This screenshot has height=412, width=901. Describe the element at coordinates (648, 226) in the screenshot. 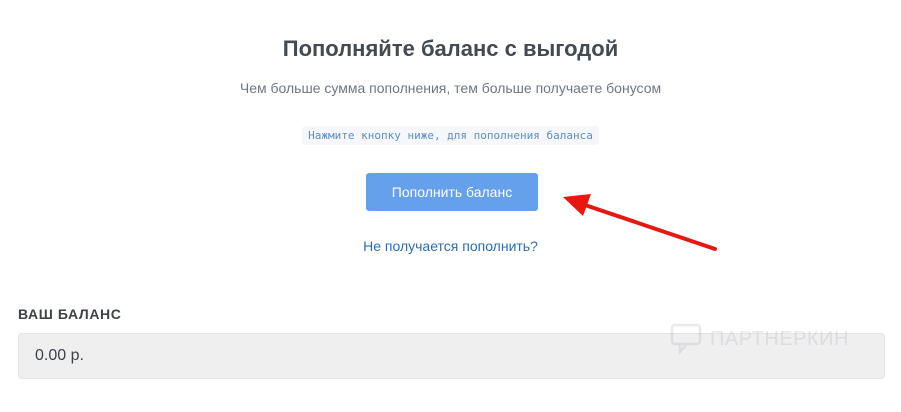

I see `arrow-shaft` at that location.